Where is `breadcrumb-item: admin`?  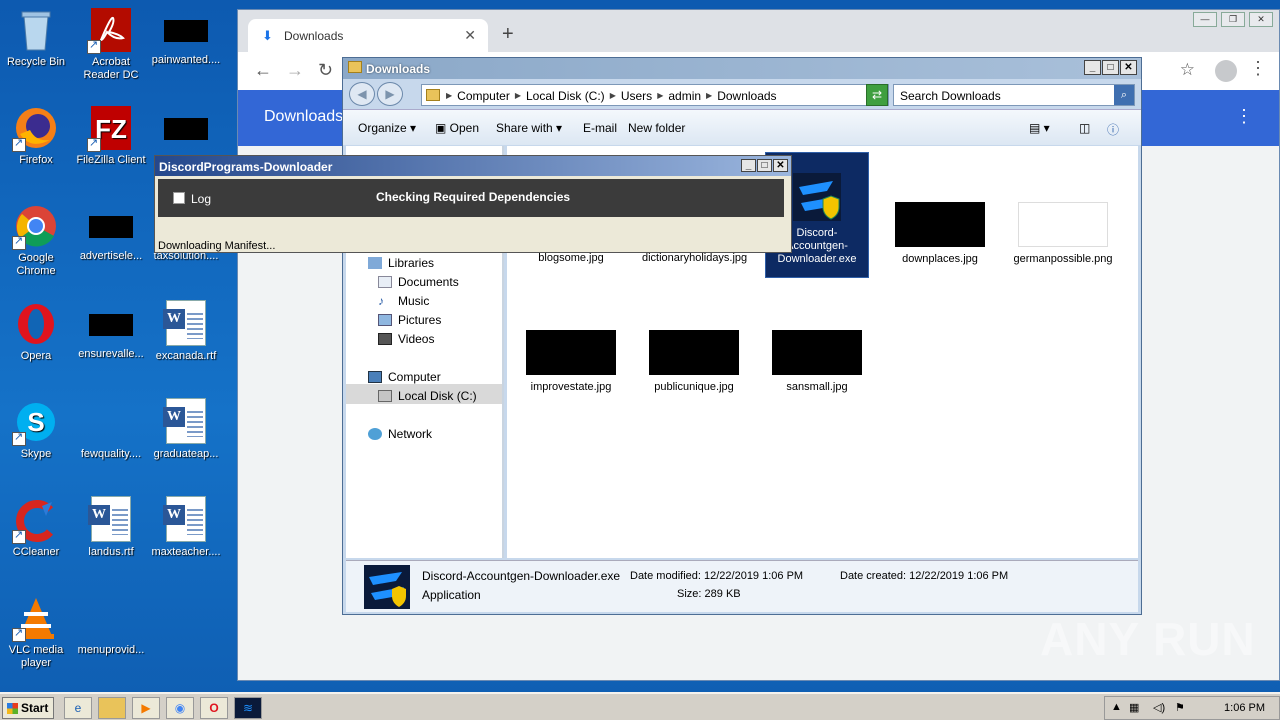 breadcrumb-item: admin is located at coordinates (684, 96).